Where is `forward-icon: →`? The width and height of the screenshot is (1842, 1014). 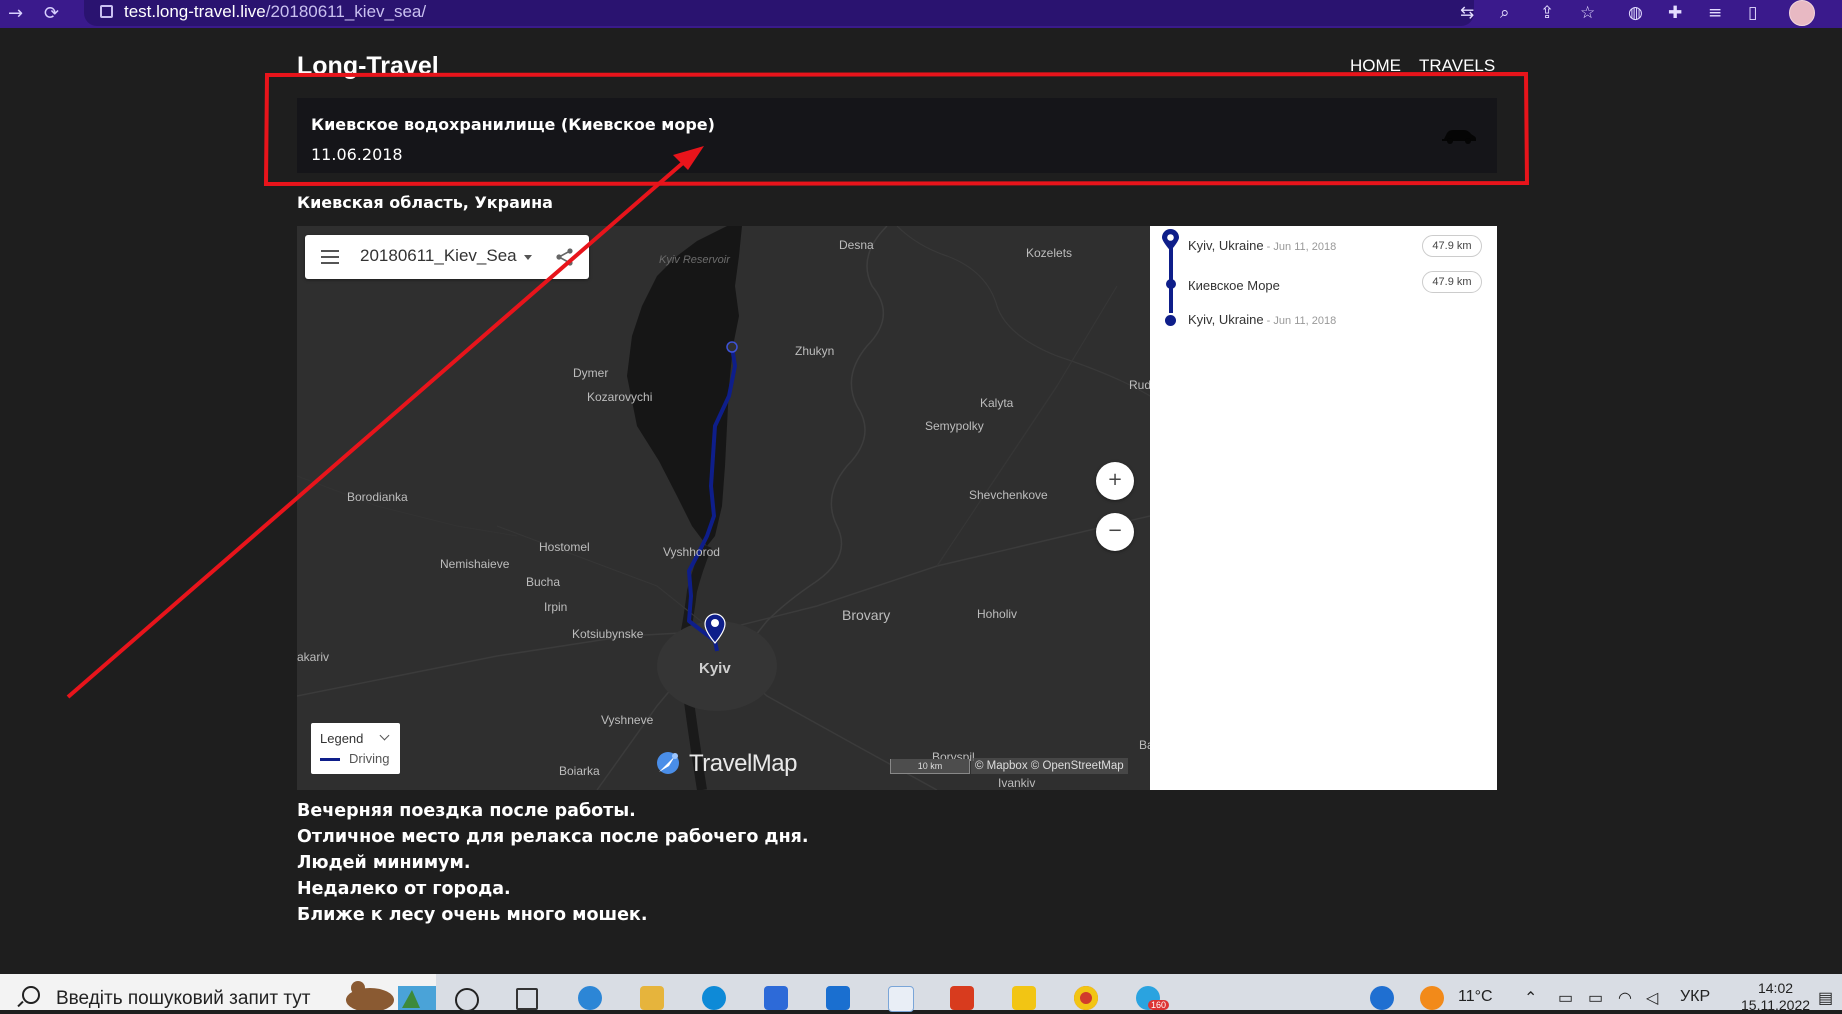 forward-icon: → is located at coordinates (15, 13).